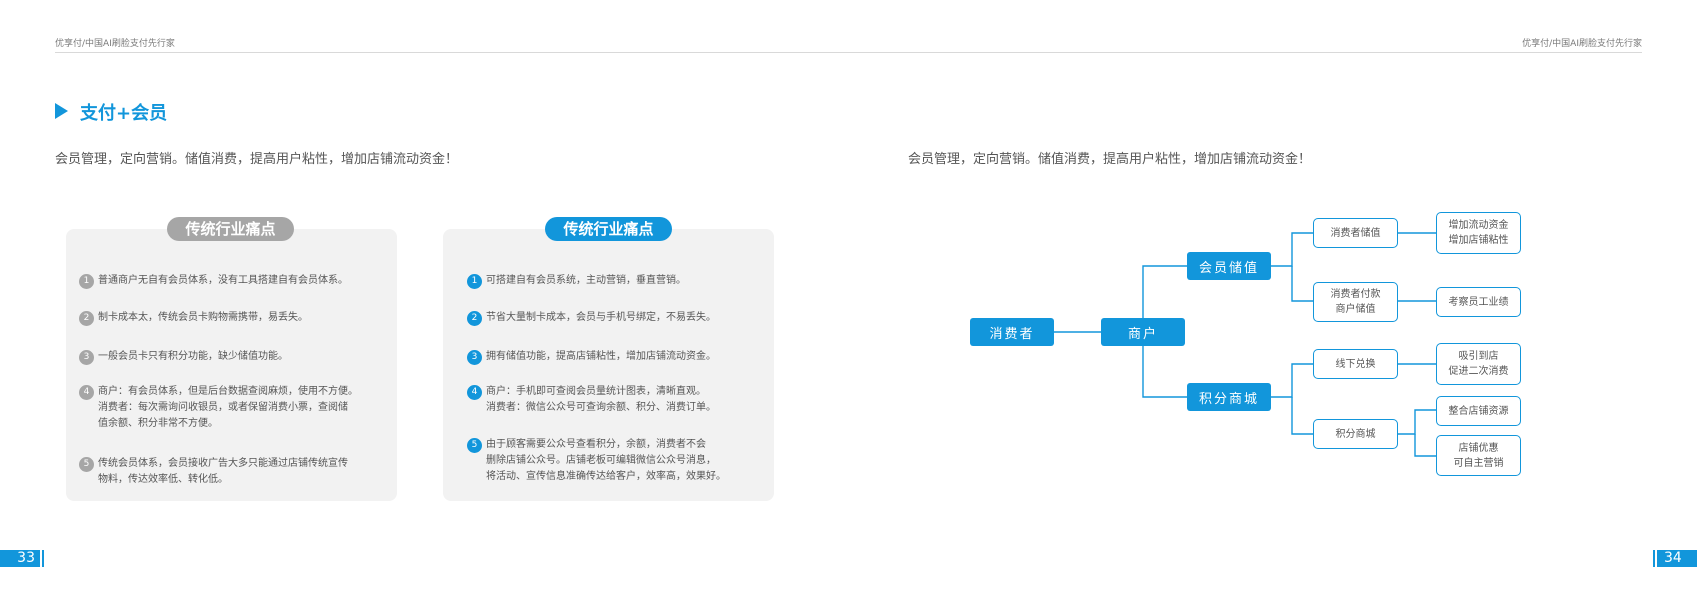 Image resolution: width=1697 pixels, height=600 pixels. What do you see at coordinates (1478, 364) in the screenshot?
I see `node-attract-visit: 吸引到店 促进二次消费` at bounding box center [1478, 364].